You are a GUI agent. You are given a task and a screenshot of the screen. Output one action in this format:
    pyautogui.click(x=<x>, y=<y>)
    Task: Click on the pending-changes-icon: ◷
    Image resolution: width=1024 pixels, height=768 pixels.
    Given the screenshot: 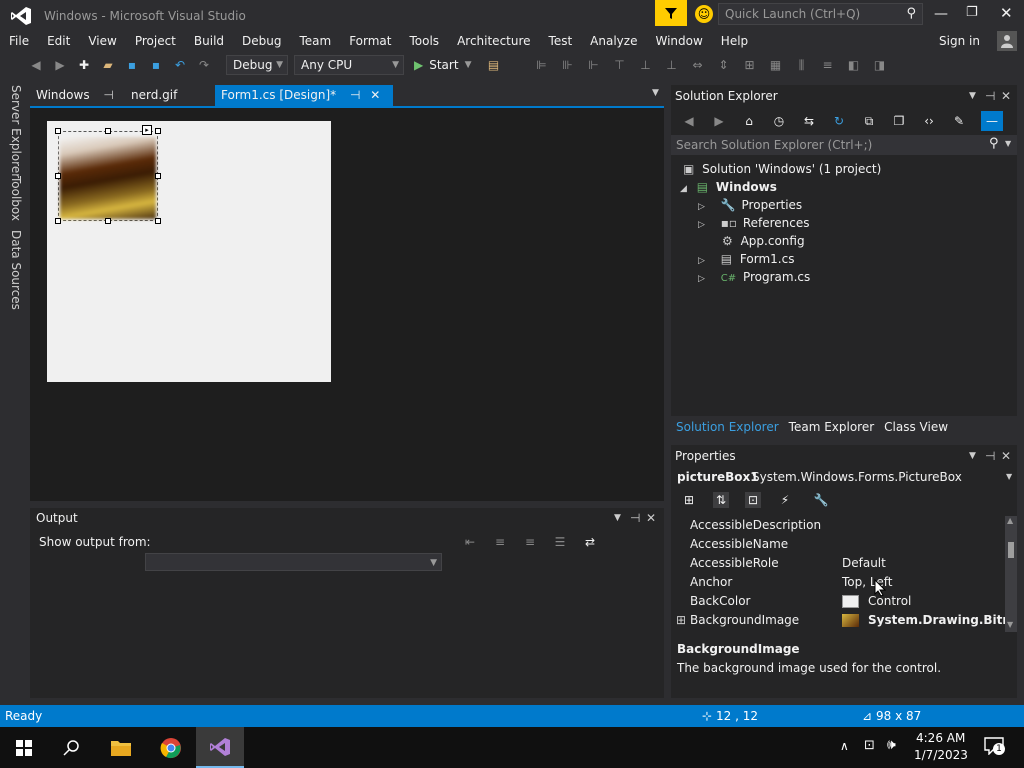 What is the action you would take?
    pyautogui.click(x=779, y=121)
    